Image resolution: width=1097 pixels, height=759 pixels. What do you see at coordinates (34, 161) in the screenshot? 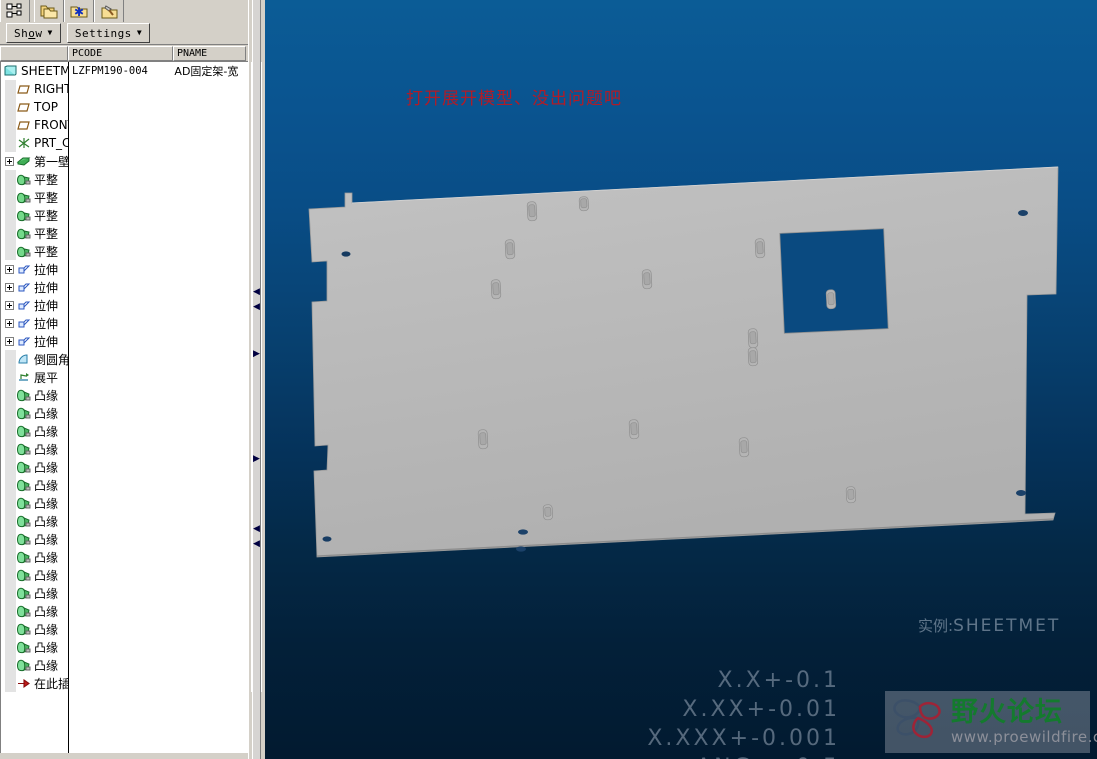
I see `tree-item: 第一壁` at bounding box center [34, 161].